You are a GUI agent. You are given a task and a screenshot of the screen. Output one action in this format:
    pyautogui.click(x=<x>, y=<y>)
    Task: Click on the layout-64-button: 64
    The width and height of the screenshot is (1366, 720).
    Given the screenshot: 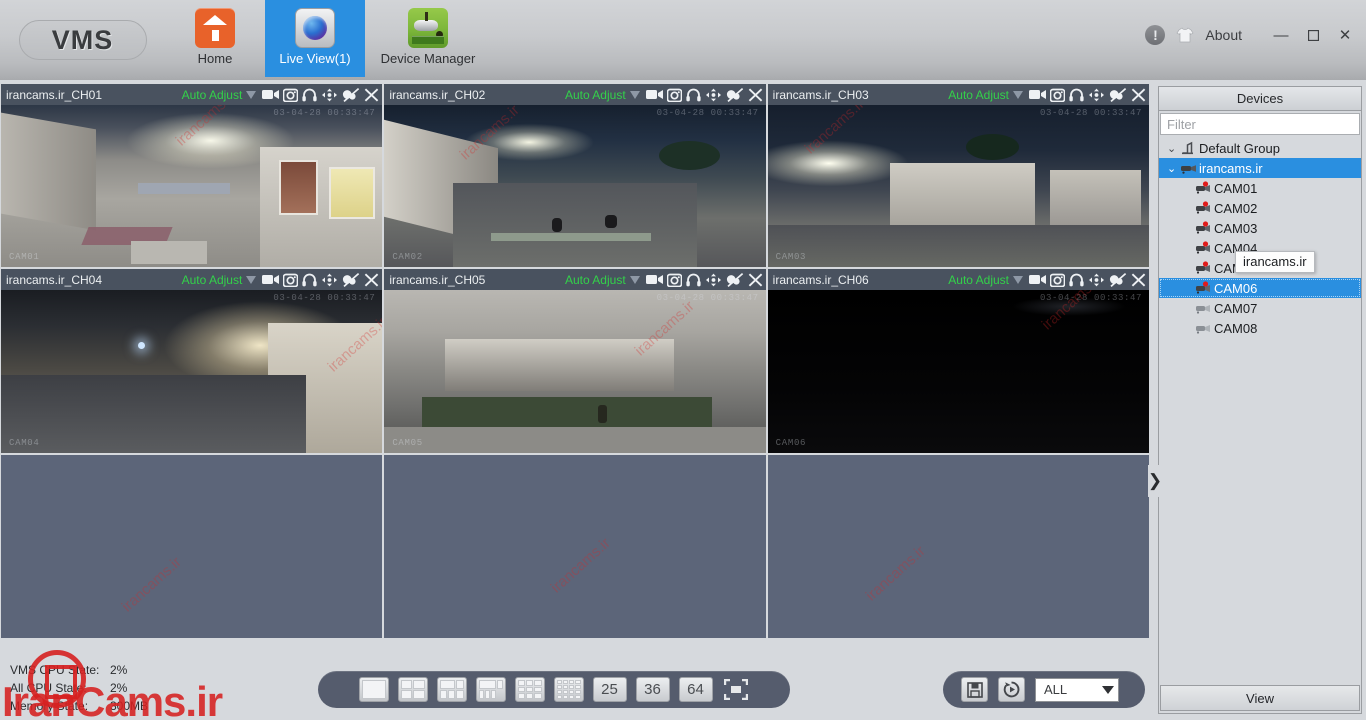 What is the action you would take?
    pyautogui.click(x=695, y=689)
    